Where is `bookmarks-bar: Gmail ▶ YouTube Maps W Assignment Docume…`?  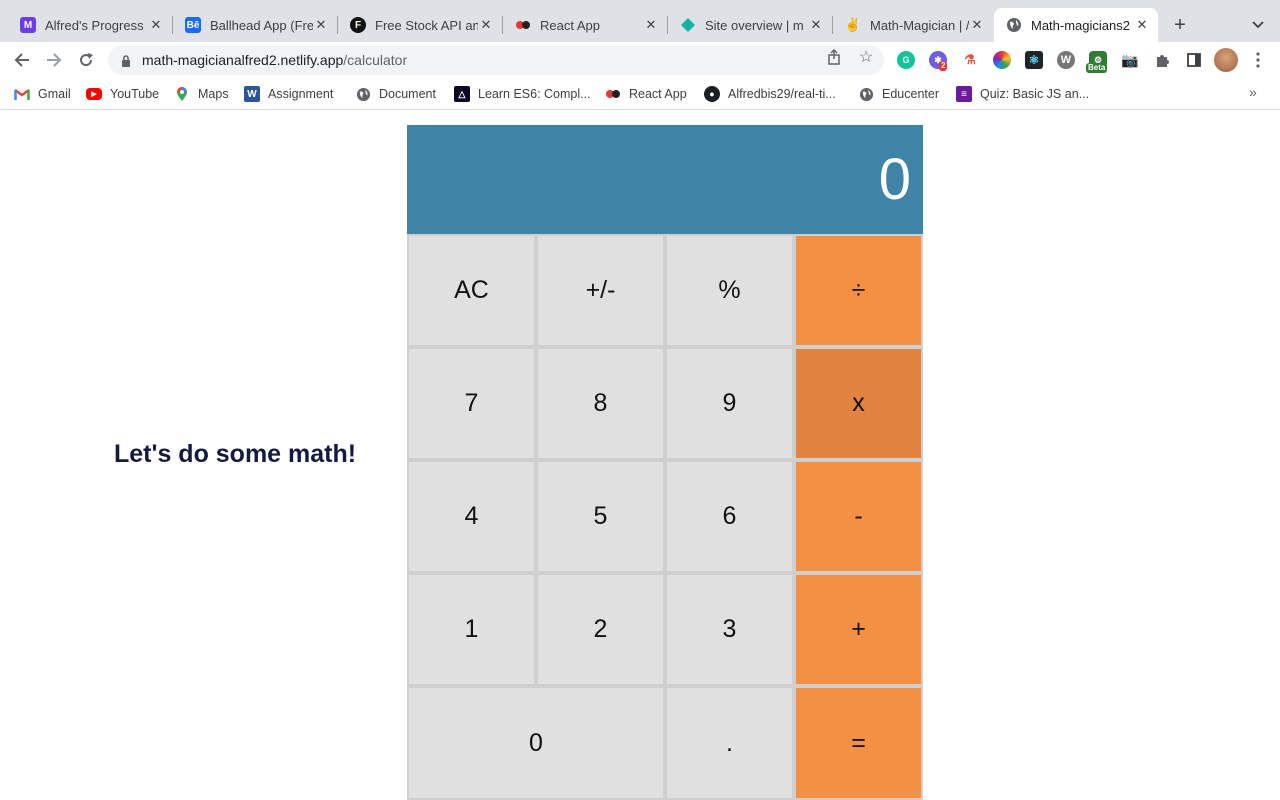
bookmarks-bar: Gmail ▶ YouTube Maps W Assignment Docume… is located at coordinates (640, 94).